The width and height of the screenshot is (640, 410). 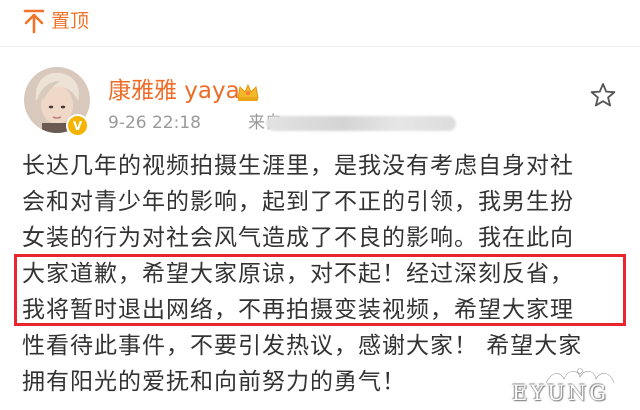 I want to click on blurred-source-device, so click(x=361, y=123).